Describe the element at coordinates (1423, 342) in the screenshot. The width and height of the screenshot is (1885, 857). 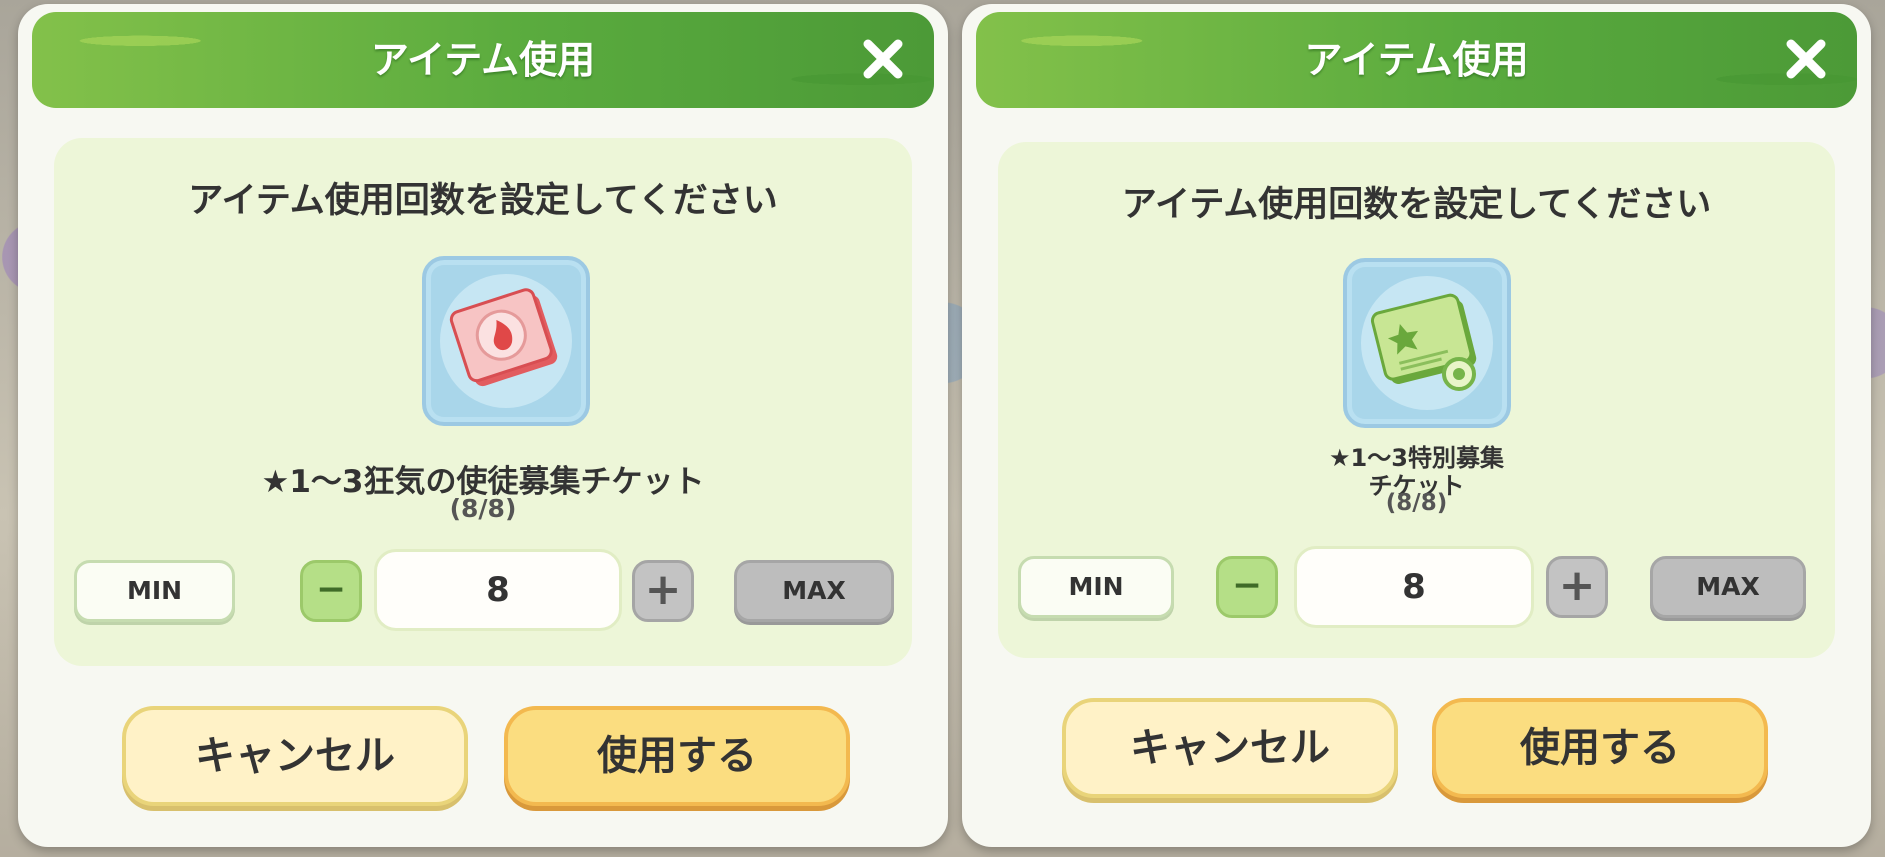
I see `green-ticket-icon` at that location.